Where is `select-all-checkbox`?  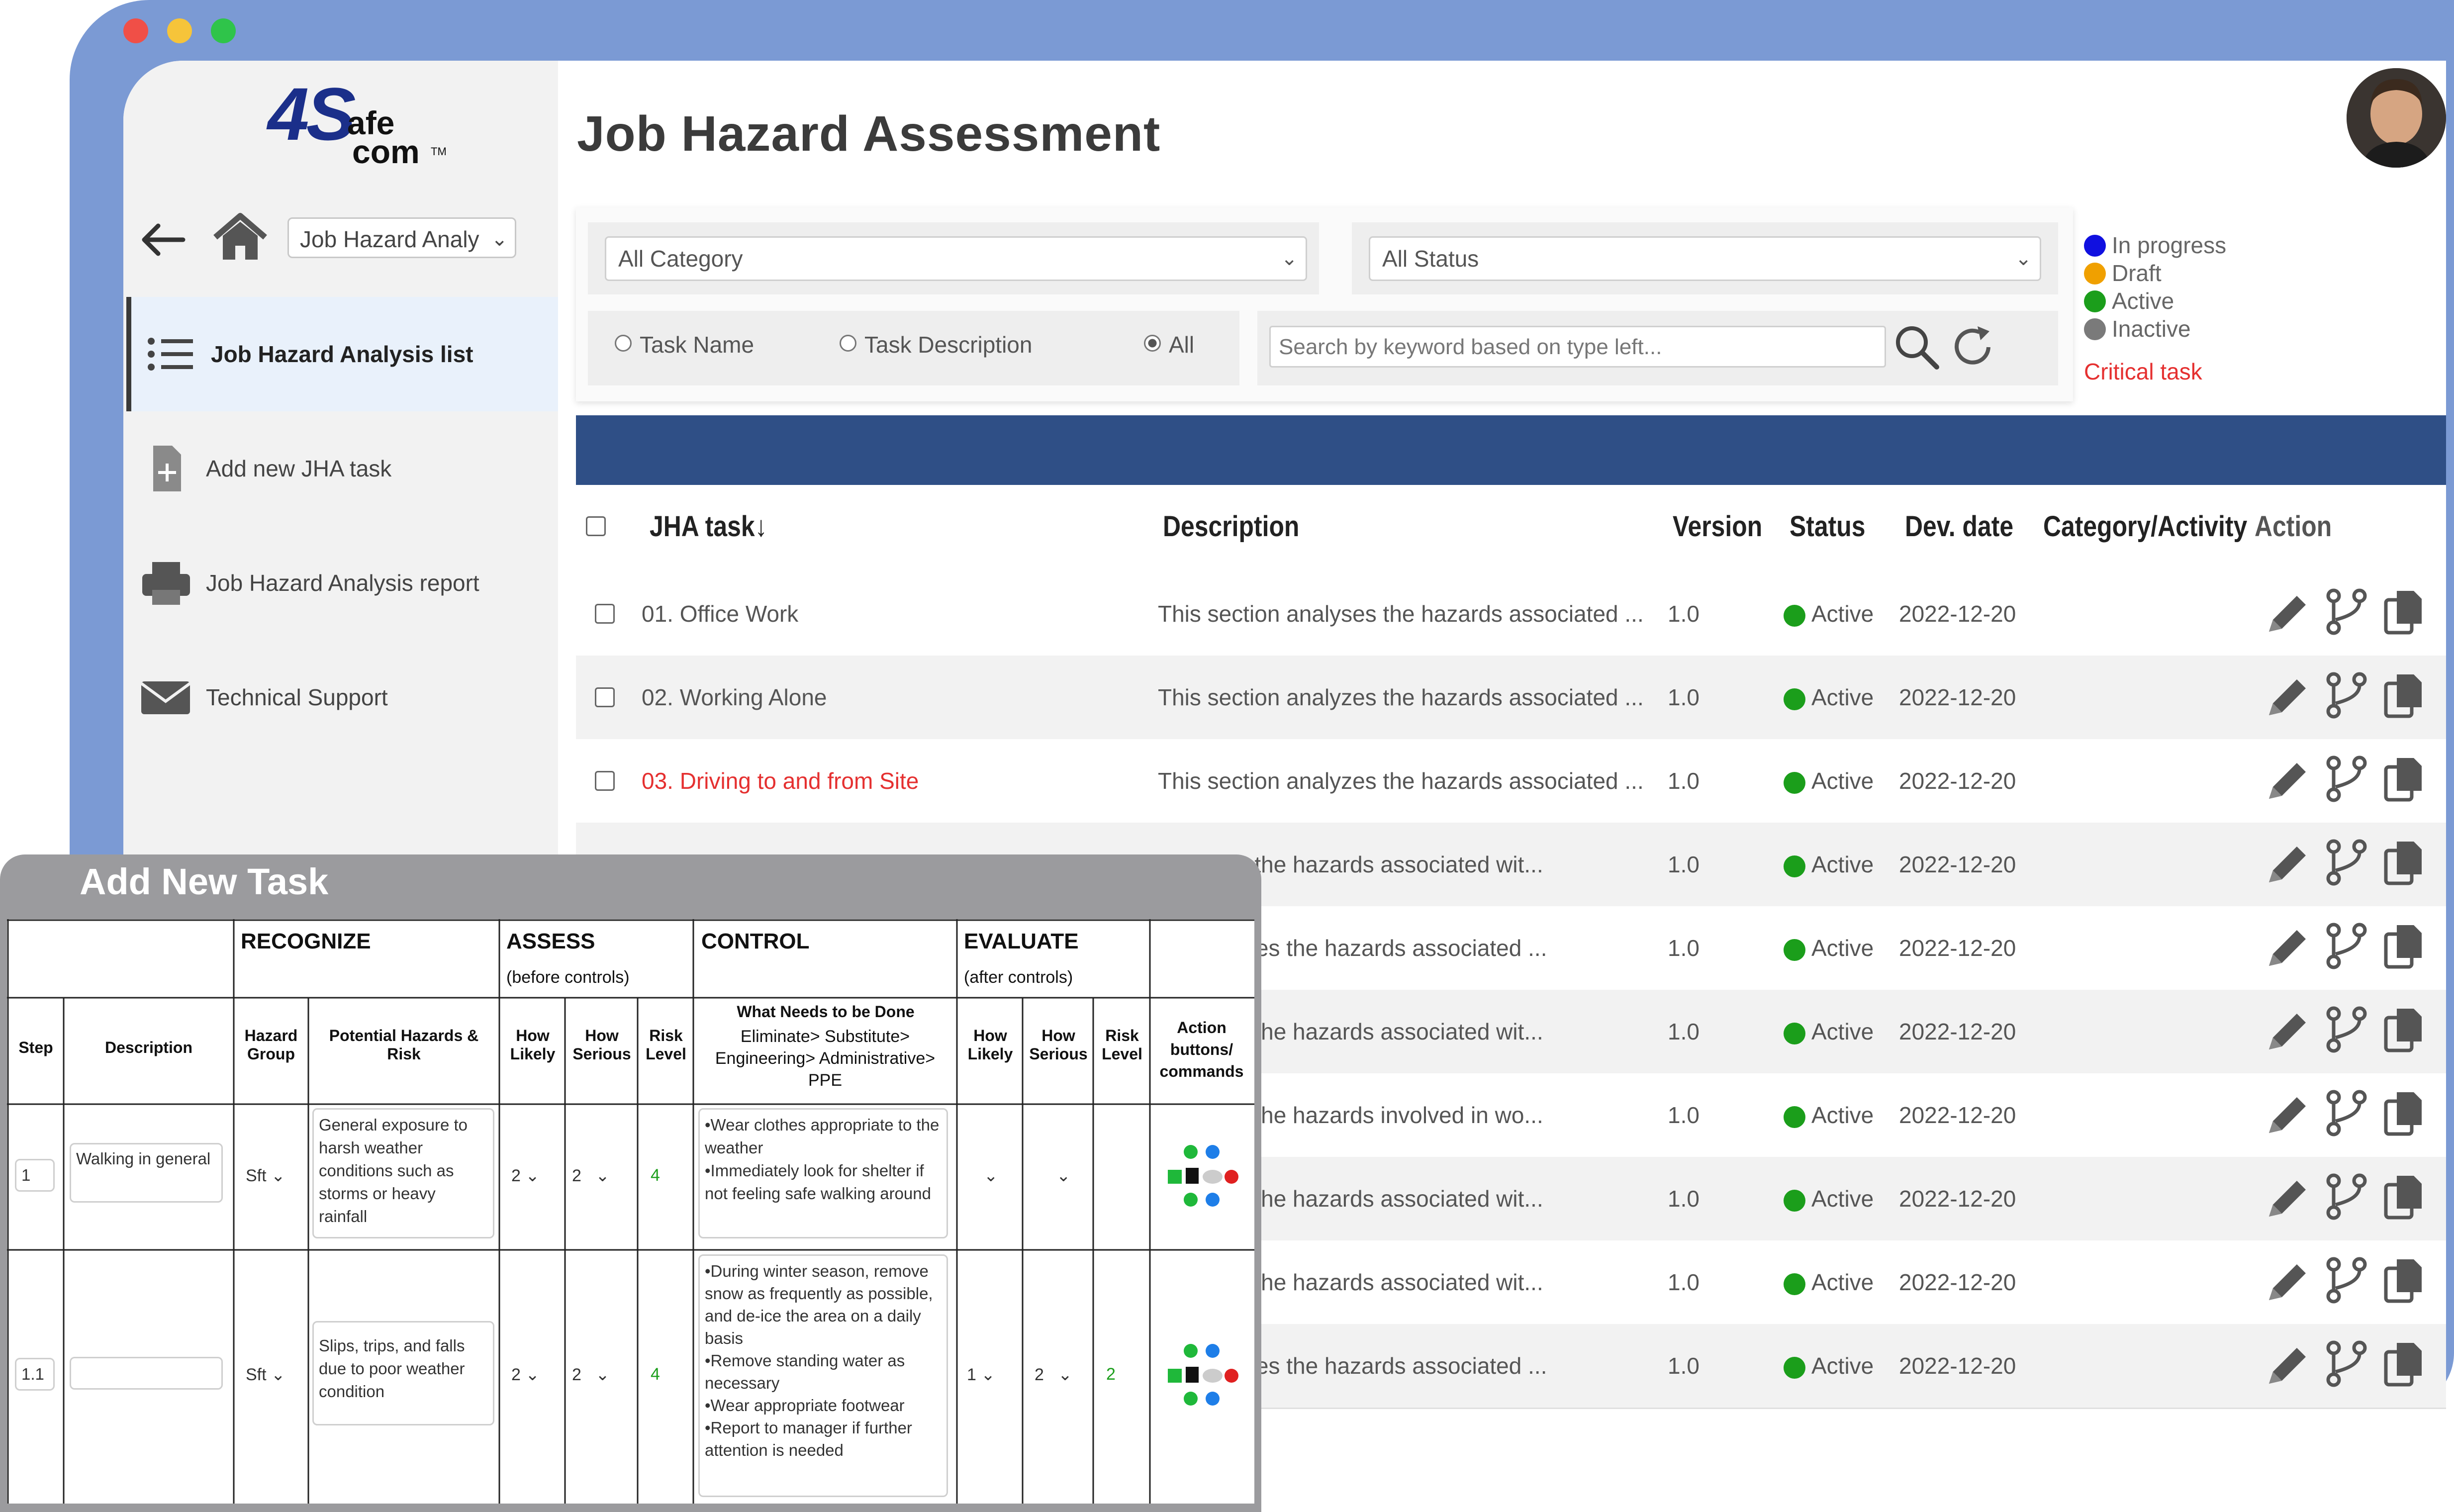 select-all-checkbox is located at coordinates (596, 526).